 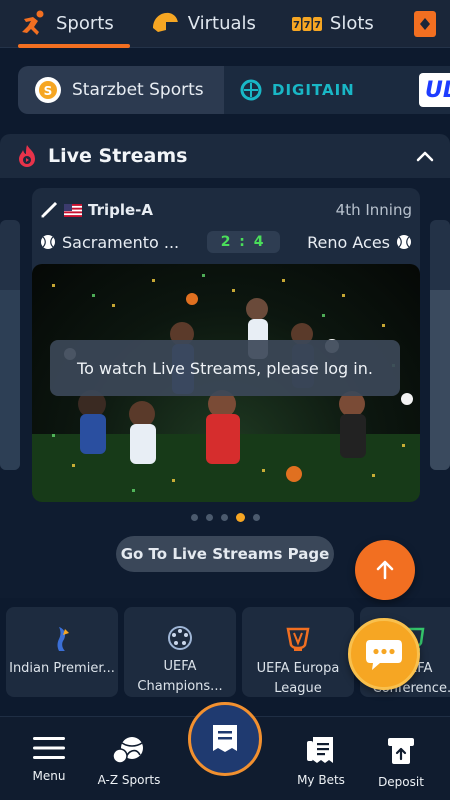 What do you see at coordinates (425, 156) in the screenshot?
I see `chevron-up-icon` at bounding box center [425, 156].